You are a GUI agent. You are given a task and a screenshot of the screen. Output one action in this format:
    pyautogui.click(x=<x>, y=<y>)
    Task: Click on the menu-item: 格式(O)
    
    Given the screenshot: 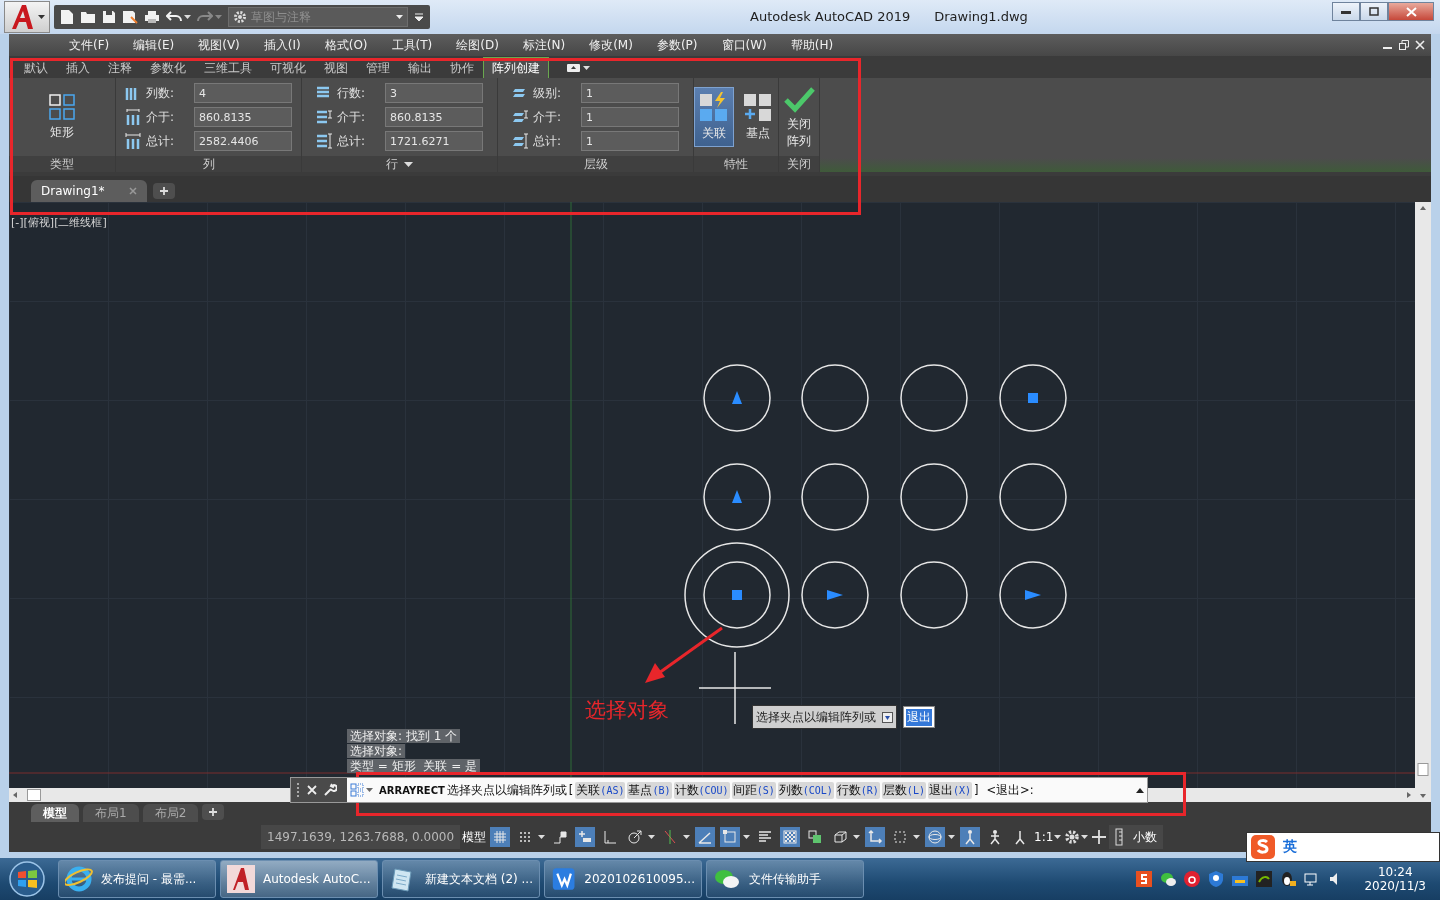 What is the action you would take?
    pyautogui.click(x=346, y=45)
    